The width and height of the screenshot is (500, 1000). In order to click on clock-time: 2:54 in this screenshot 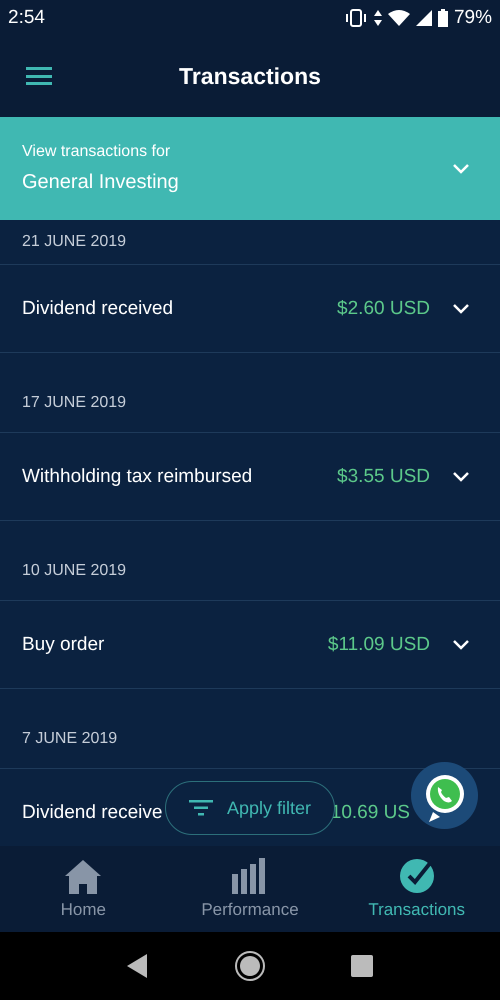, I will do `click(26, 17)`.